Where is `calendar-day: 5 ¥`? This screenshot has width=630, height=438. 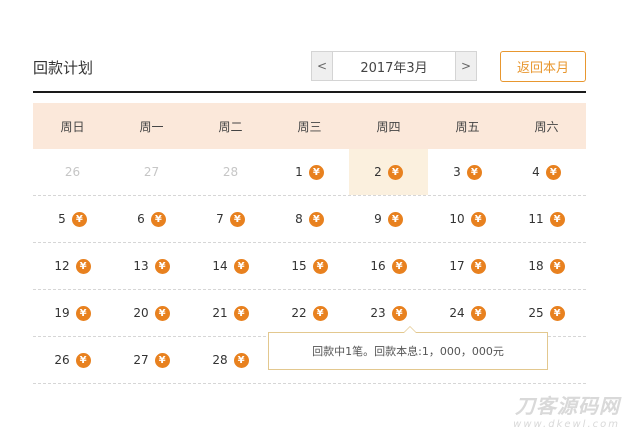
calendar-day: 5 ¥ is located at coordinates (72, 219).